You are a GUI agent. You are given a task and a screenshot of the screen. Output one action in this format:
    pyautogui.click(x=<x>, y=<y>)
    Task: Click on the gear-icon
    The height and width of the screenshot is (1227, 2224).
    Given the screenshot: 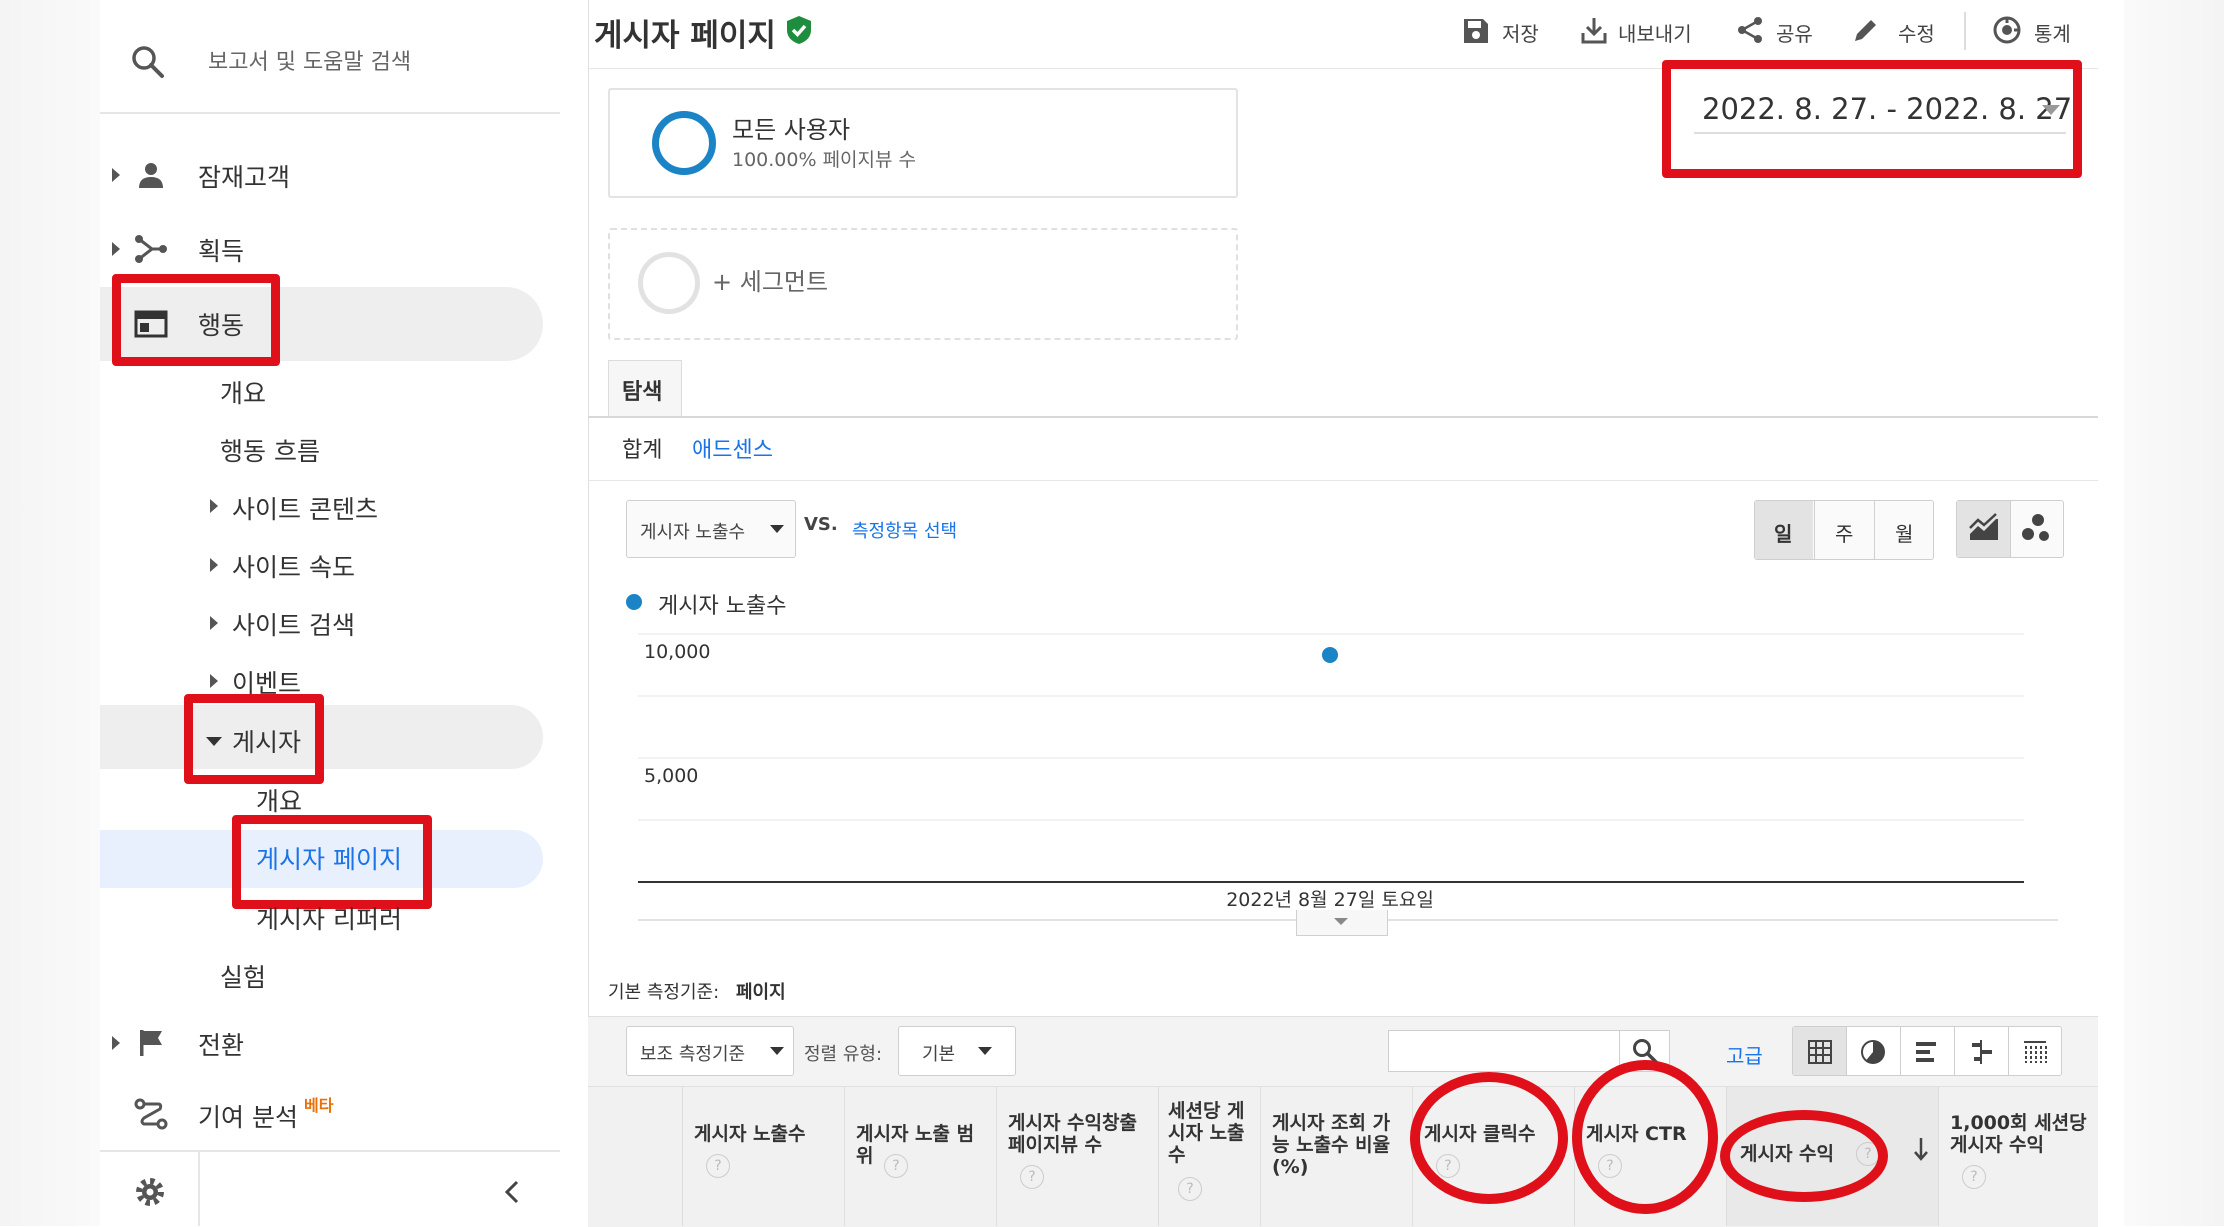 What is the action you would take?
    pyautogui.click(x=150, y=1192)
    